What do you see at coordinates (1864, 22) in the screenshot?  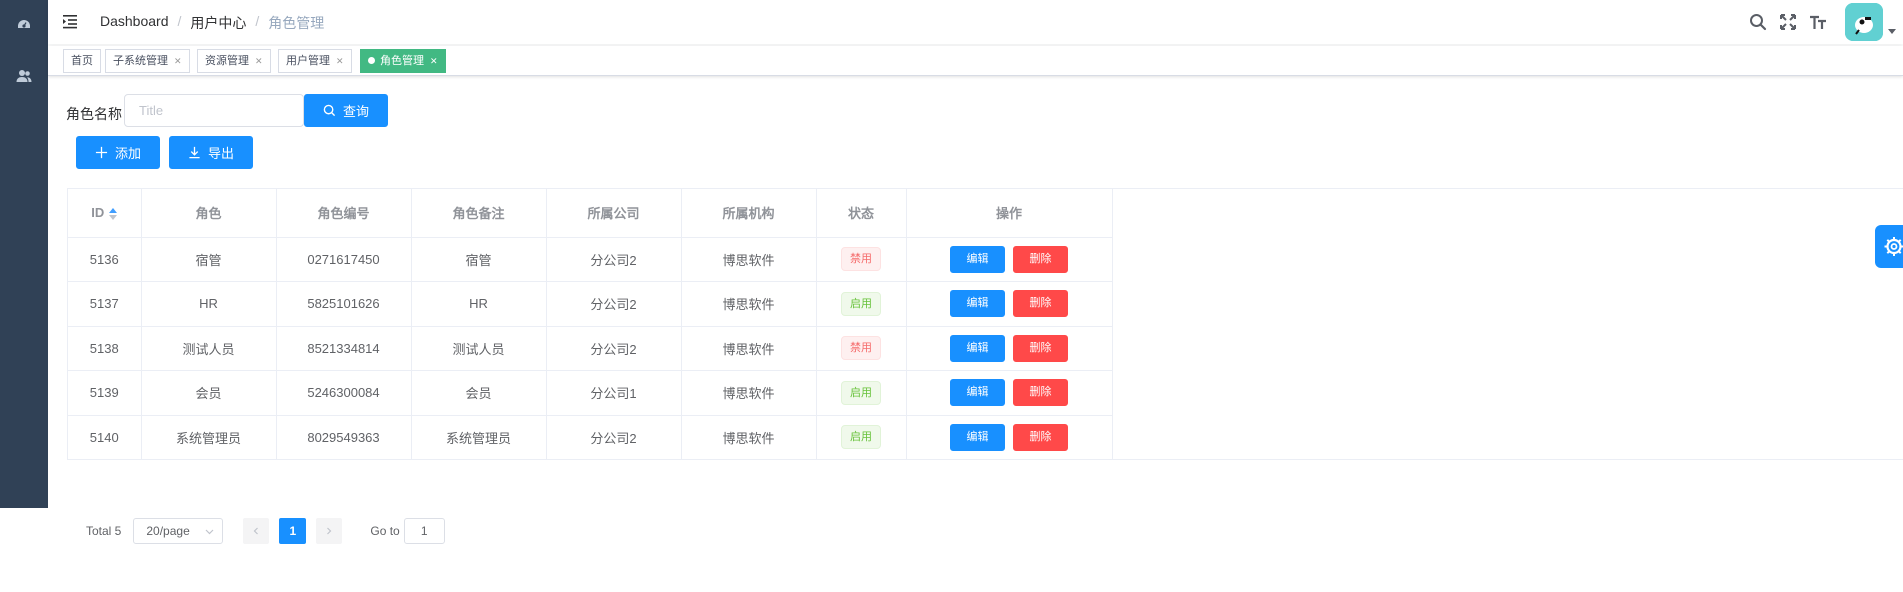 I see `avatar` at bounding box center [1864, 22].